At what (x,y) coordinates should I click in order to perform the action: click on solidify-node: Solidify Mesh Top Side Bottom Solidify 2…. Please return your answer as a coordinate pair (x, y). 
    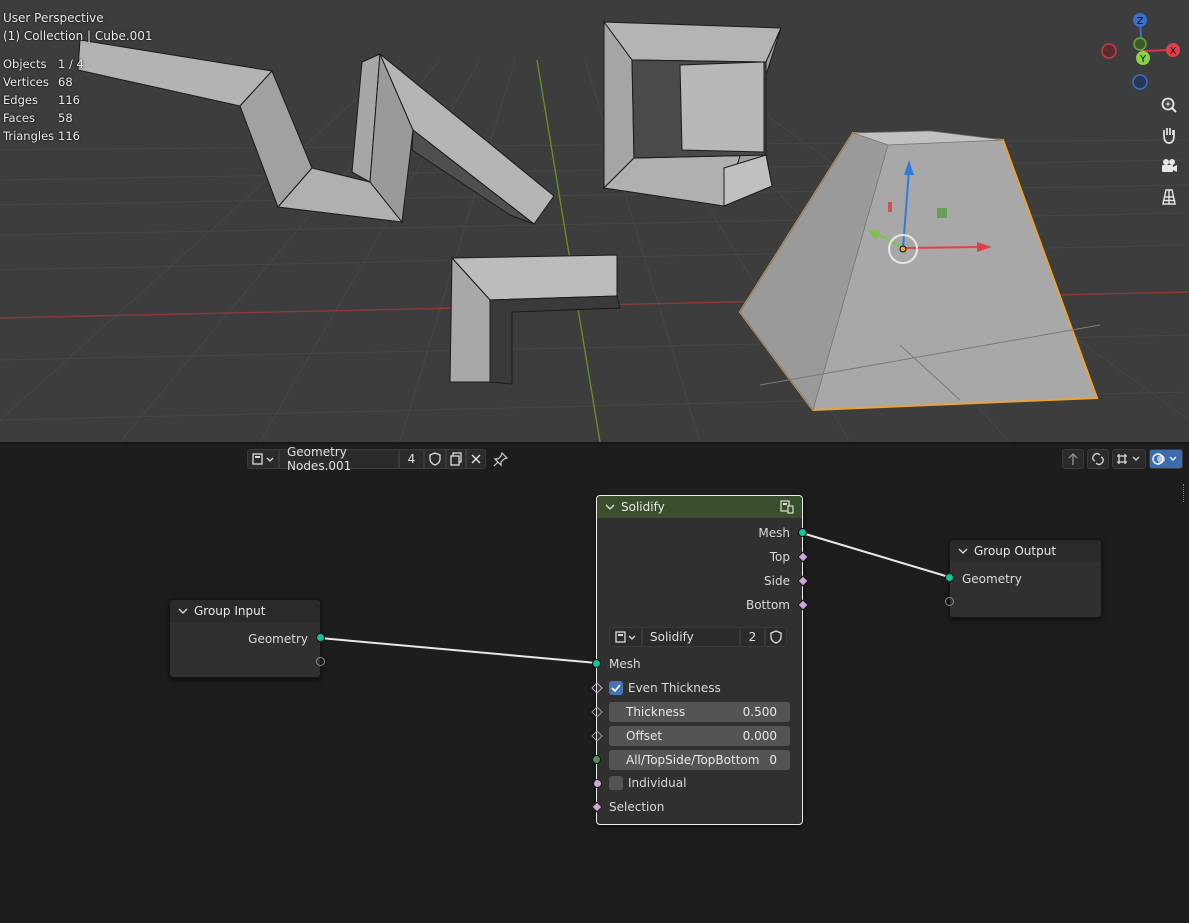
    Looking at the image, I should click on (700, 660).